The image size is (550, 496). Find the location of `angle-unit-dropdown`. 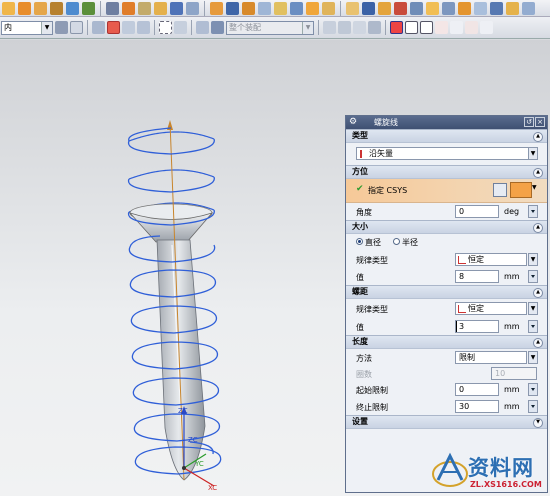

angle-unit-dropdown is located at coordinates (533, 211).